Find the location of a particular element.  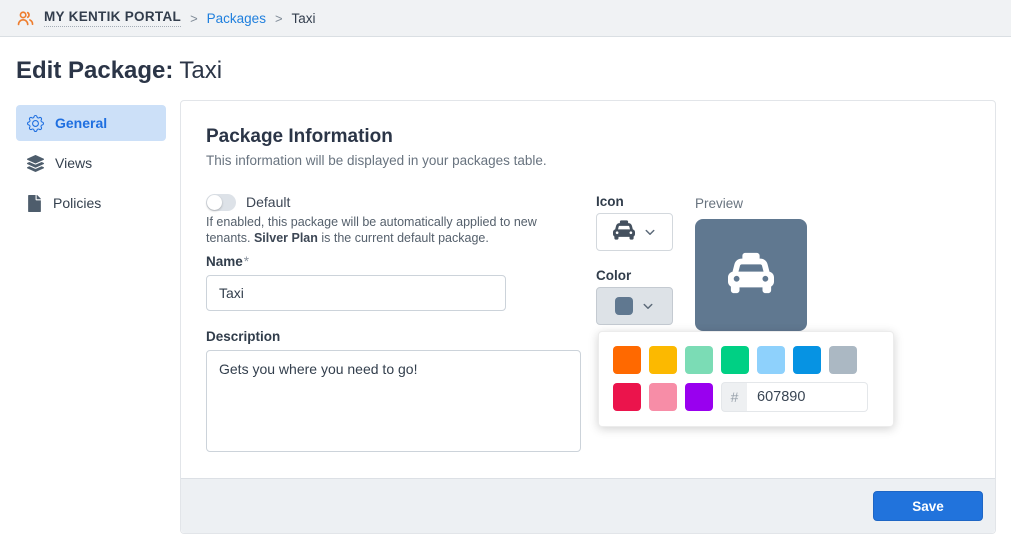

card-heading: Package Information is located at coordinates (299, 136).